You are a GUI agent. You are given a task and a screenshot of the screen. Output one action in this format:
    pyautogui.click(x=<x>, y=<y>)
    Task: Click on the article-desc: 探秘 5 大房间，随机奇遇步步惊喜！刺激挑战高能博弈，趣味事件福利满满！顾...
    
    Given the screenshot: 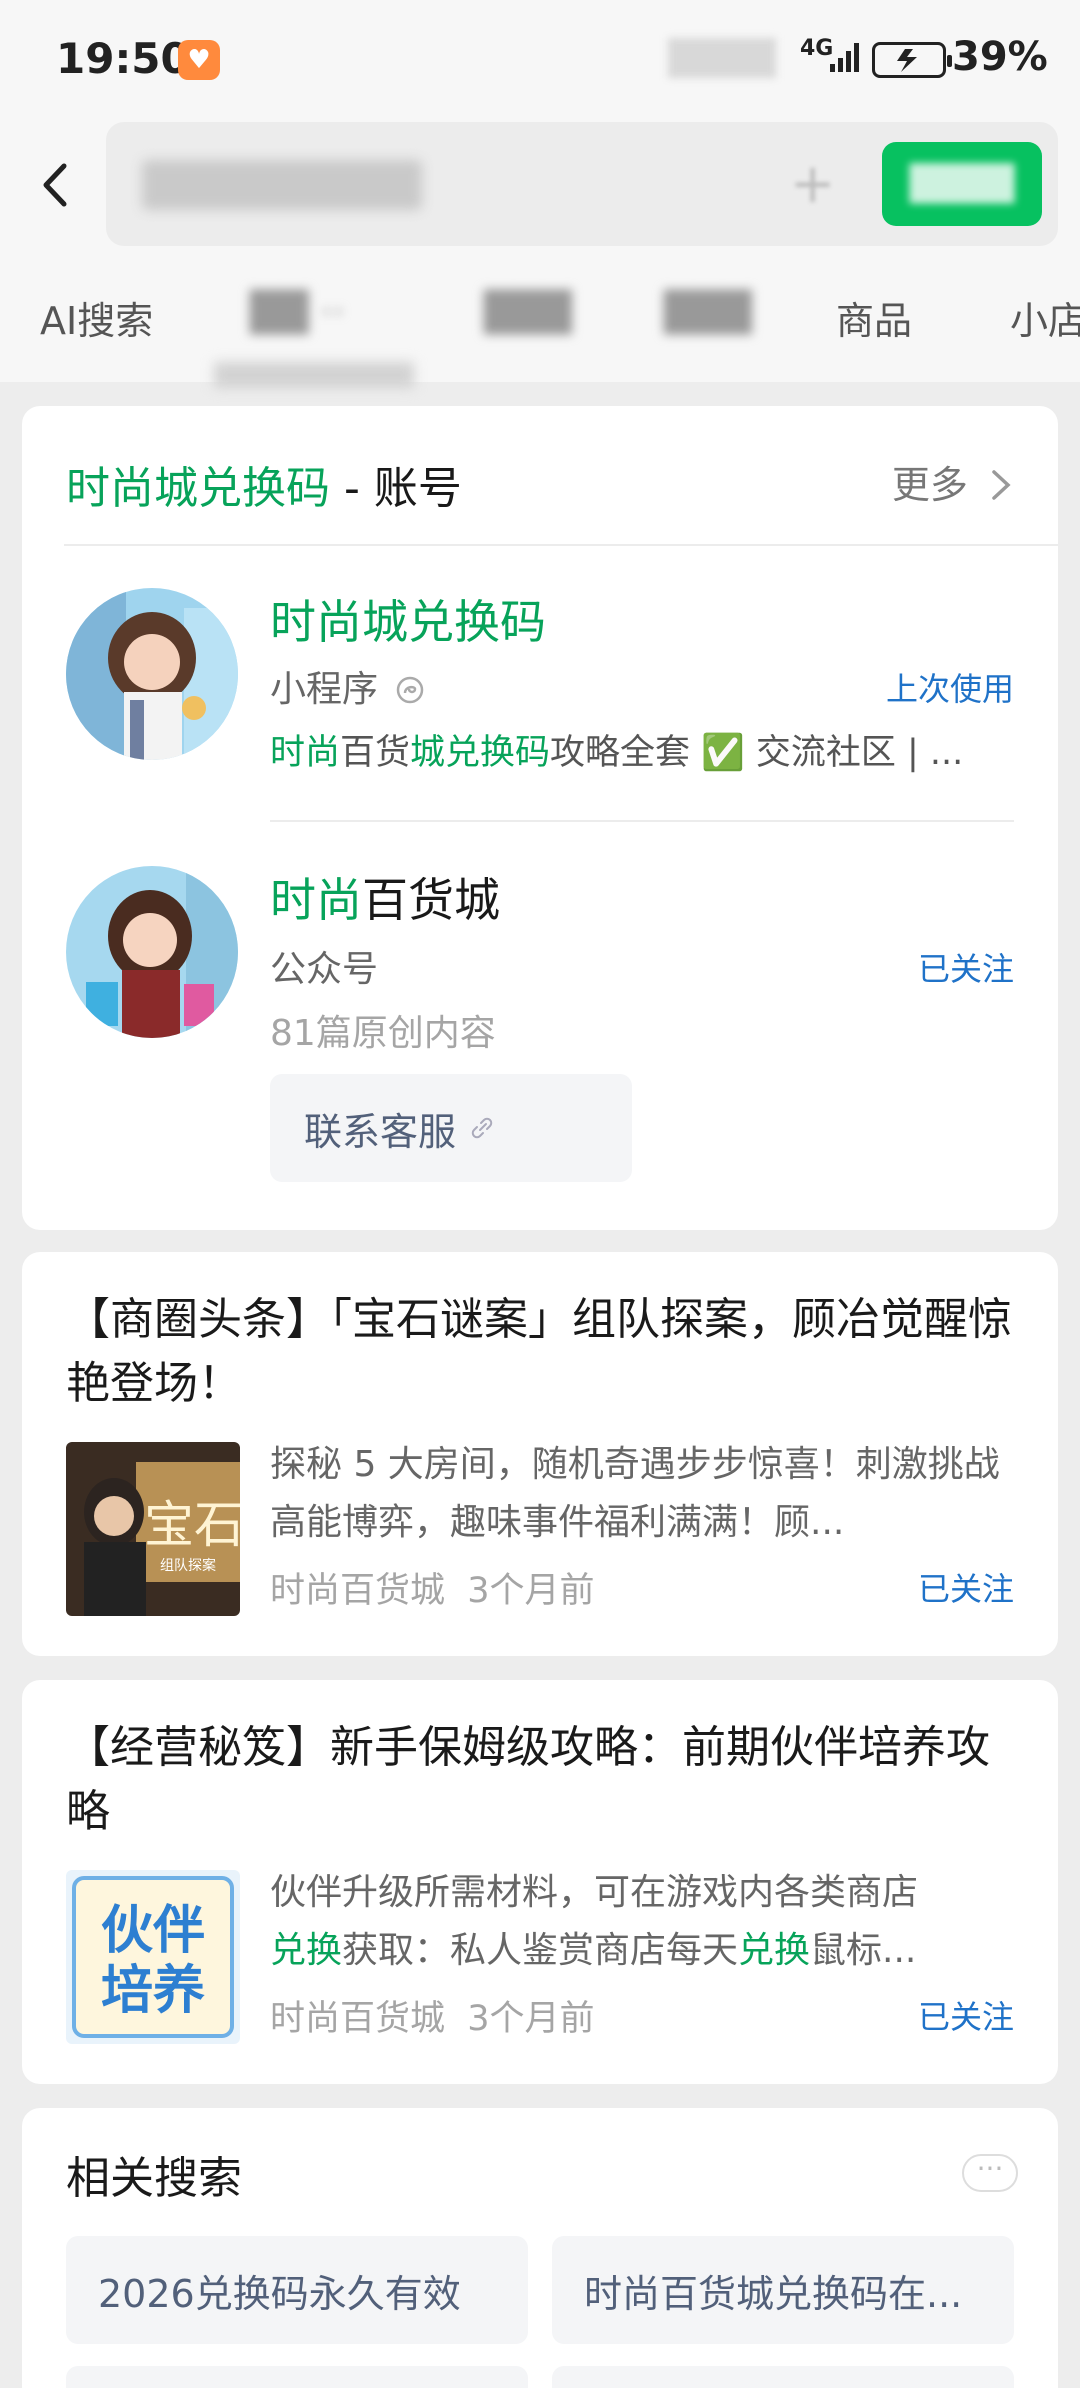 What is the action you would take?
    pyautogui.click(x=635, y=1493)
    